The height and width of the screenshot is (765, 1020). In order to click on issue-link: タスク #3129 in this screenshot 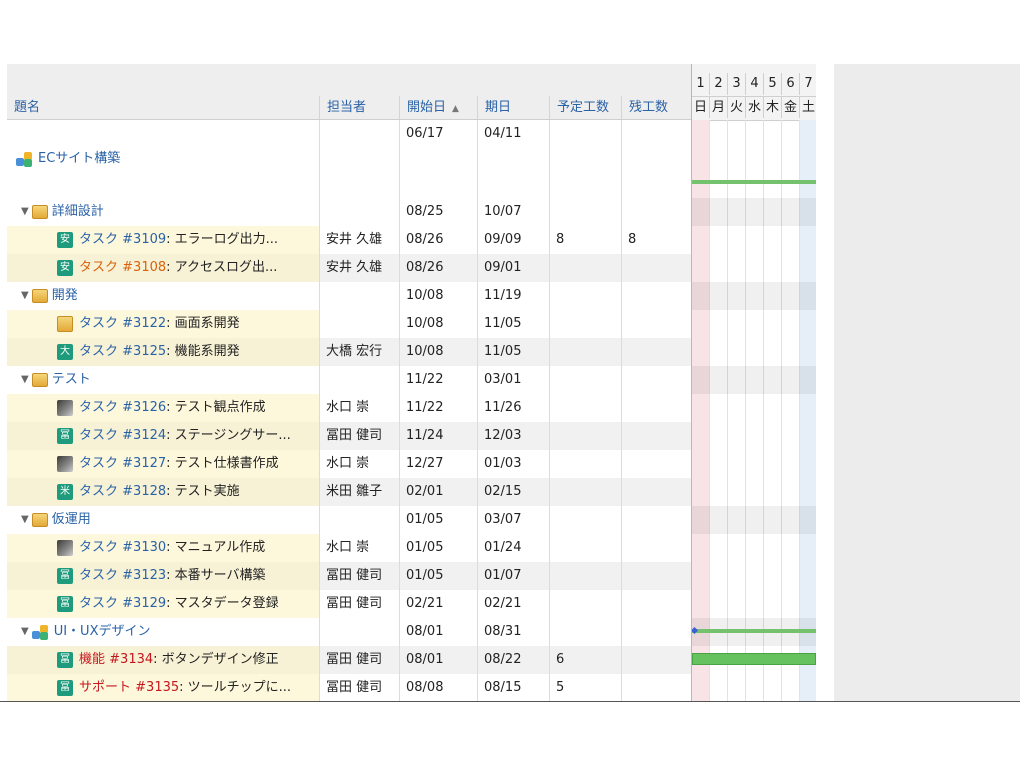, I will do `click(122, 604)`.